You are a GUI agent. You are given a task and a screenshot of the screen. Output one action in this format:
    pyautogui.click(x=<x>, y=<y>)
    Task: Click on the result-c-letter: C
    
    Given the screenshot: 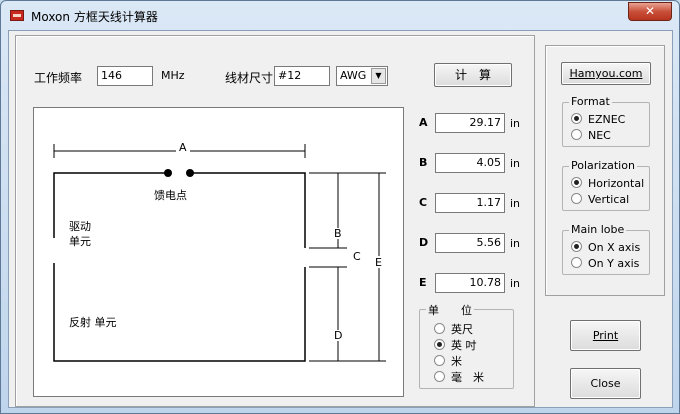 What is the action you would take?
    pyautogui.click(x=423, y=202)
    